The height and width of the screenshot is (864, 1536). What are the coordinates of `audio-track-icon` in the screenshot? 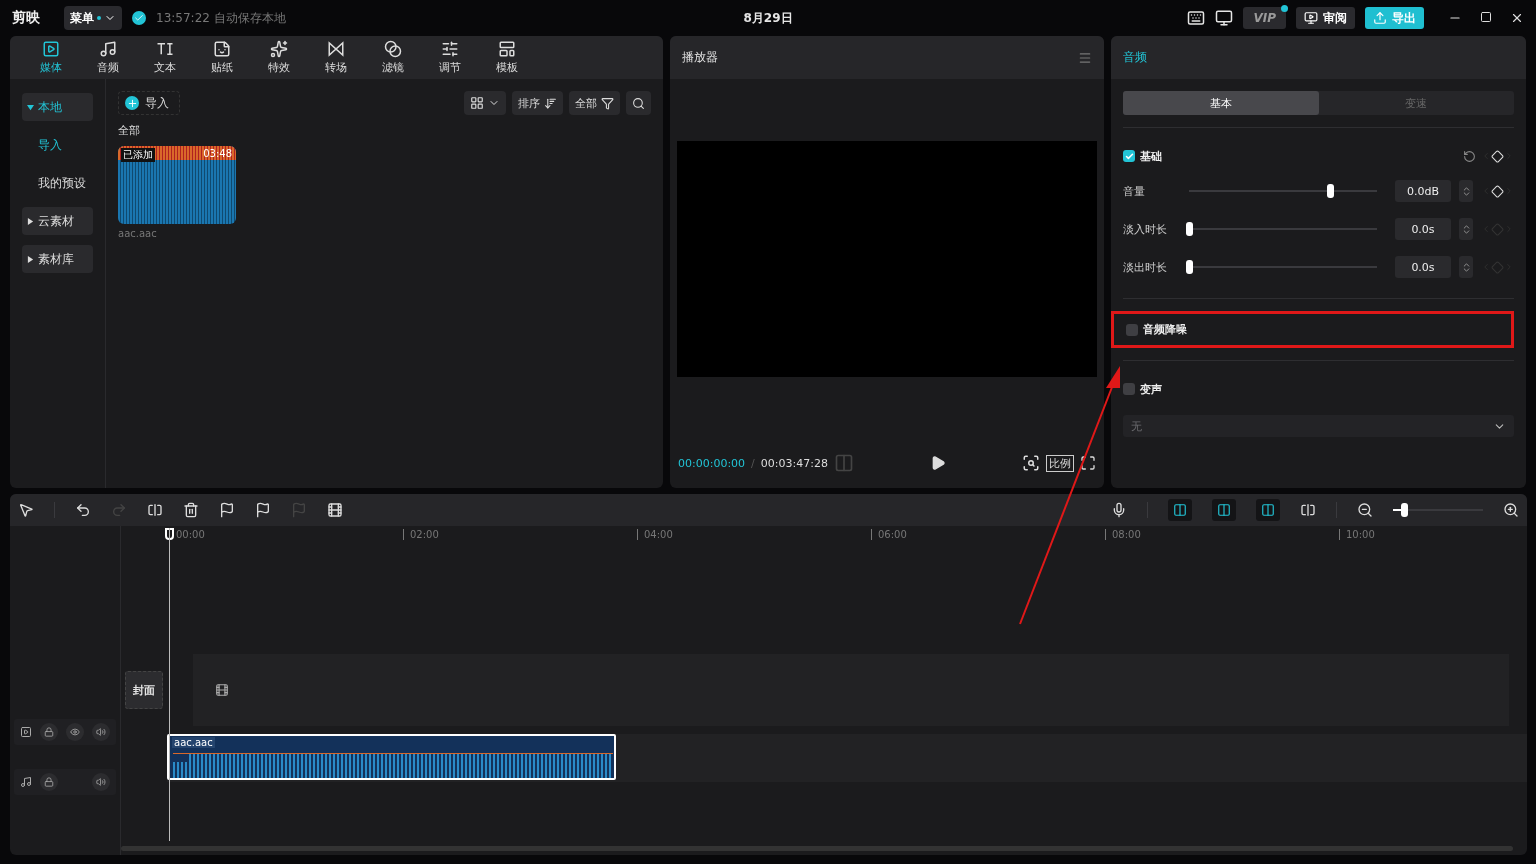 It's located at (26, 782).